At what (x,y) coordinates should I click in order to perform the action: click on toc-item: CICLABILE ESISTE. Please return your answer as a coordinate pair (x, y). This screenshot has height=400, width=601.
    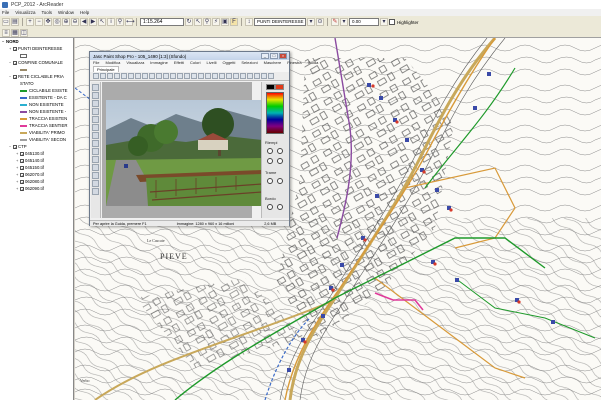
    Looking at the image, I should click on (36, 90).